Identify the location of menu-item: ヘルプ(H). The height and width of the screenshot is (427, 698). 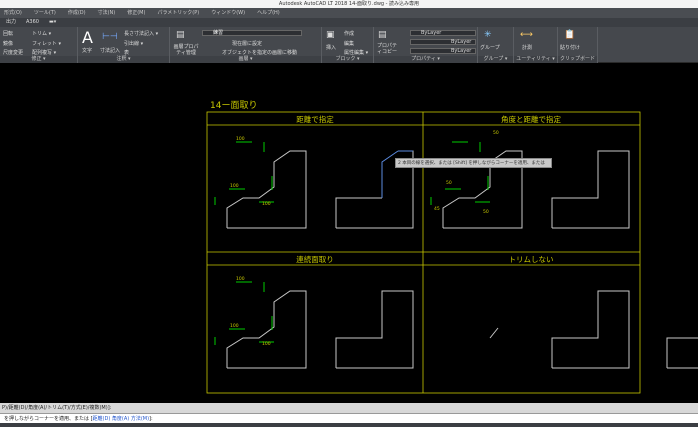
(268, 13).